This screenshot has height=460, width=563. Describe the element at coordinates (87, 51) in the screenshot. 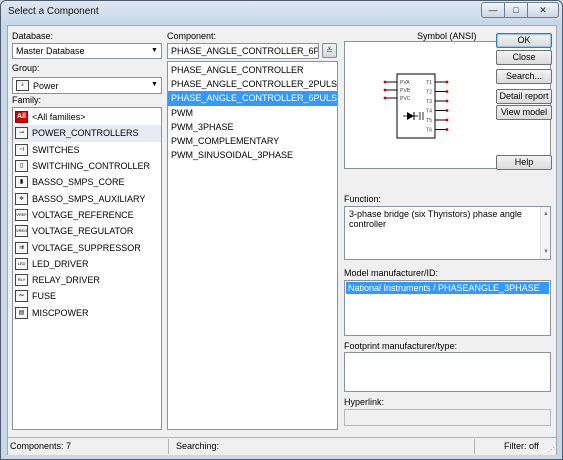

I see `database-select: Master Database ▼` at that location.